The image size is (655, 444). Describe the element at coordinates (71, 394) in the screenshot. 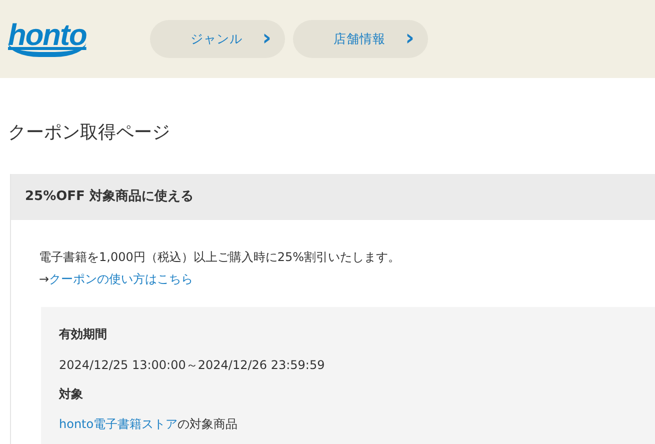

I see `detail-label: 対象` at that location.